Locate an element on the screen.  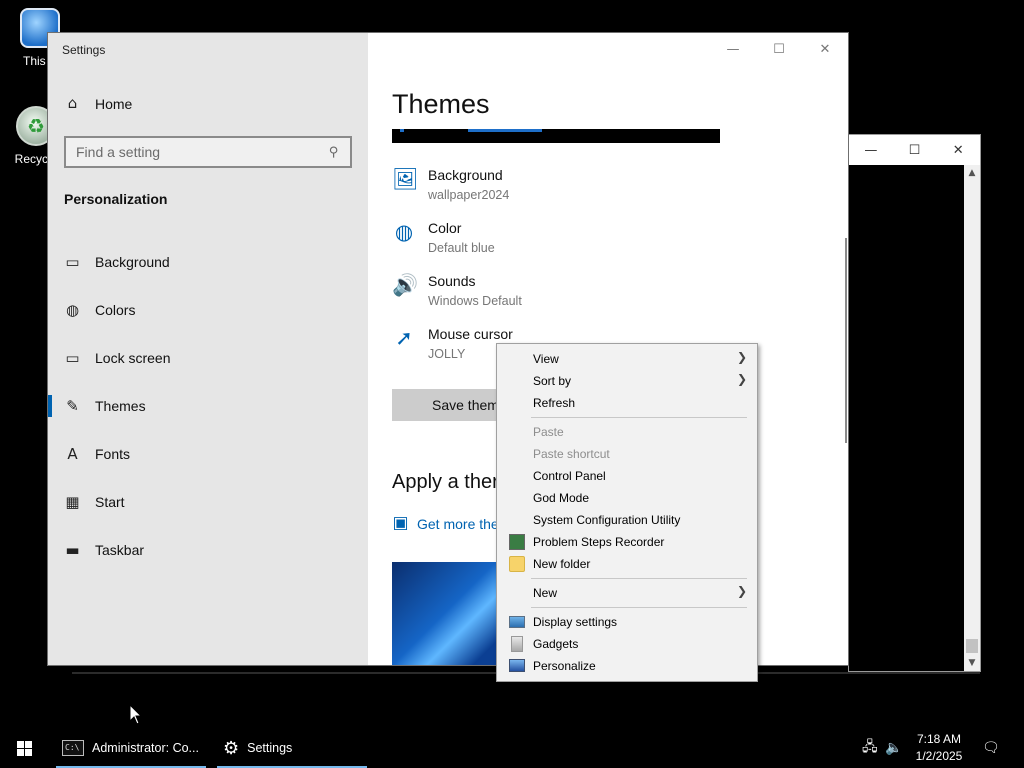
menu-item-label: Display settings is located at coordinates (575, 622).